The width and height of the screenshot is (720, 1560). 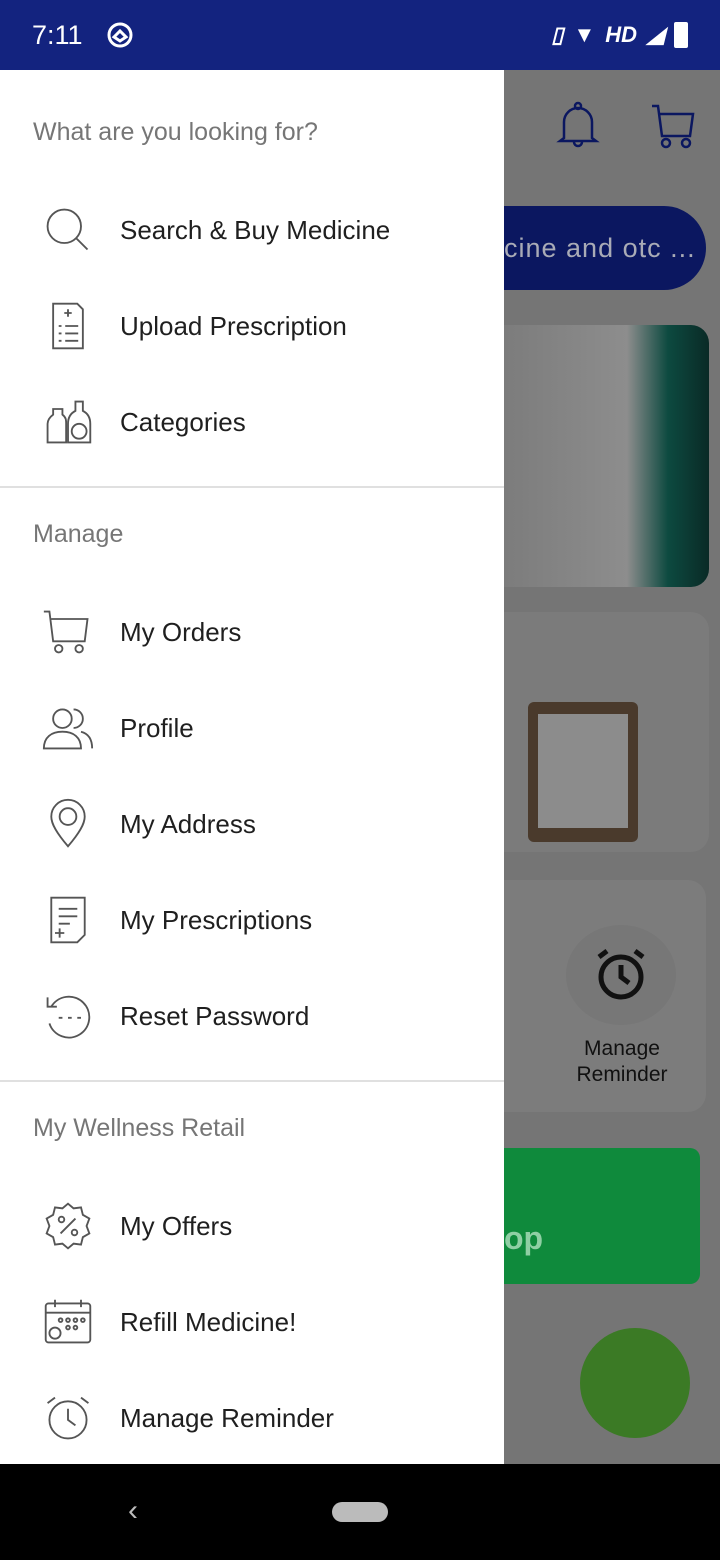 I want to click on drawer-item-reset-password: Reset Password, so click(x=252, y=1016).